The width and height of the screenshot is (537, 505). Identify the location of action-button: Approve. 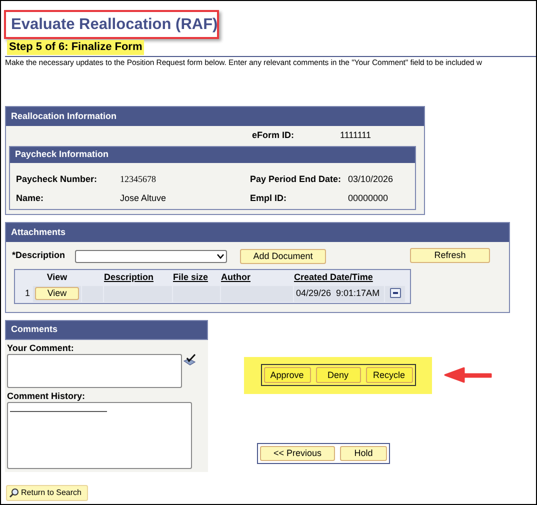
(287, 375).